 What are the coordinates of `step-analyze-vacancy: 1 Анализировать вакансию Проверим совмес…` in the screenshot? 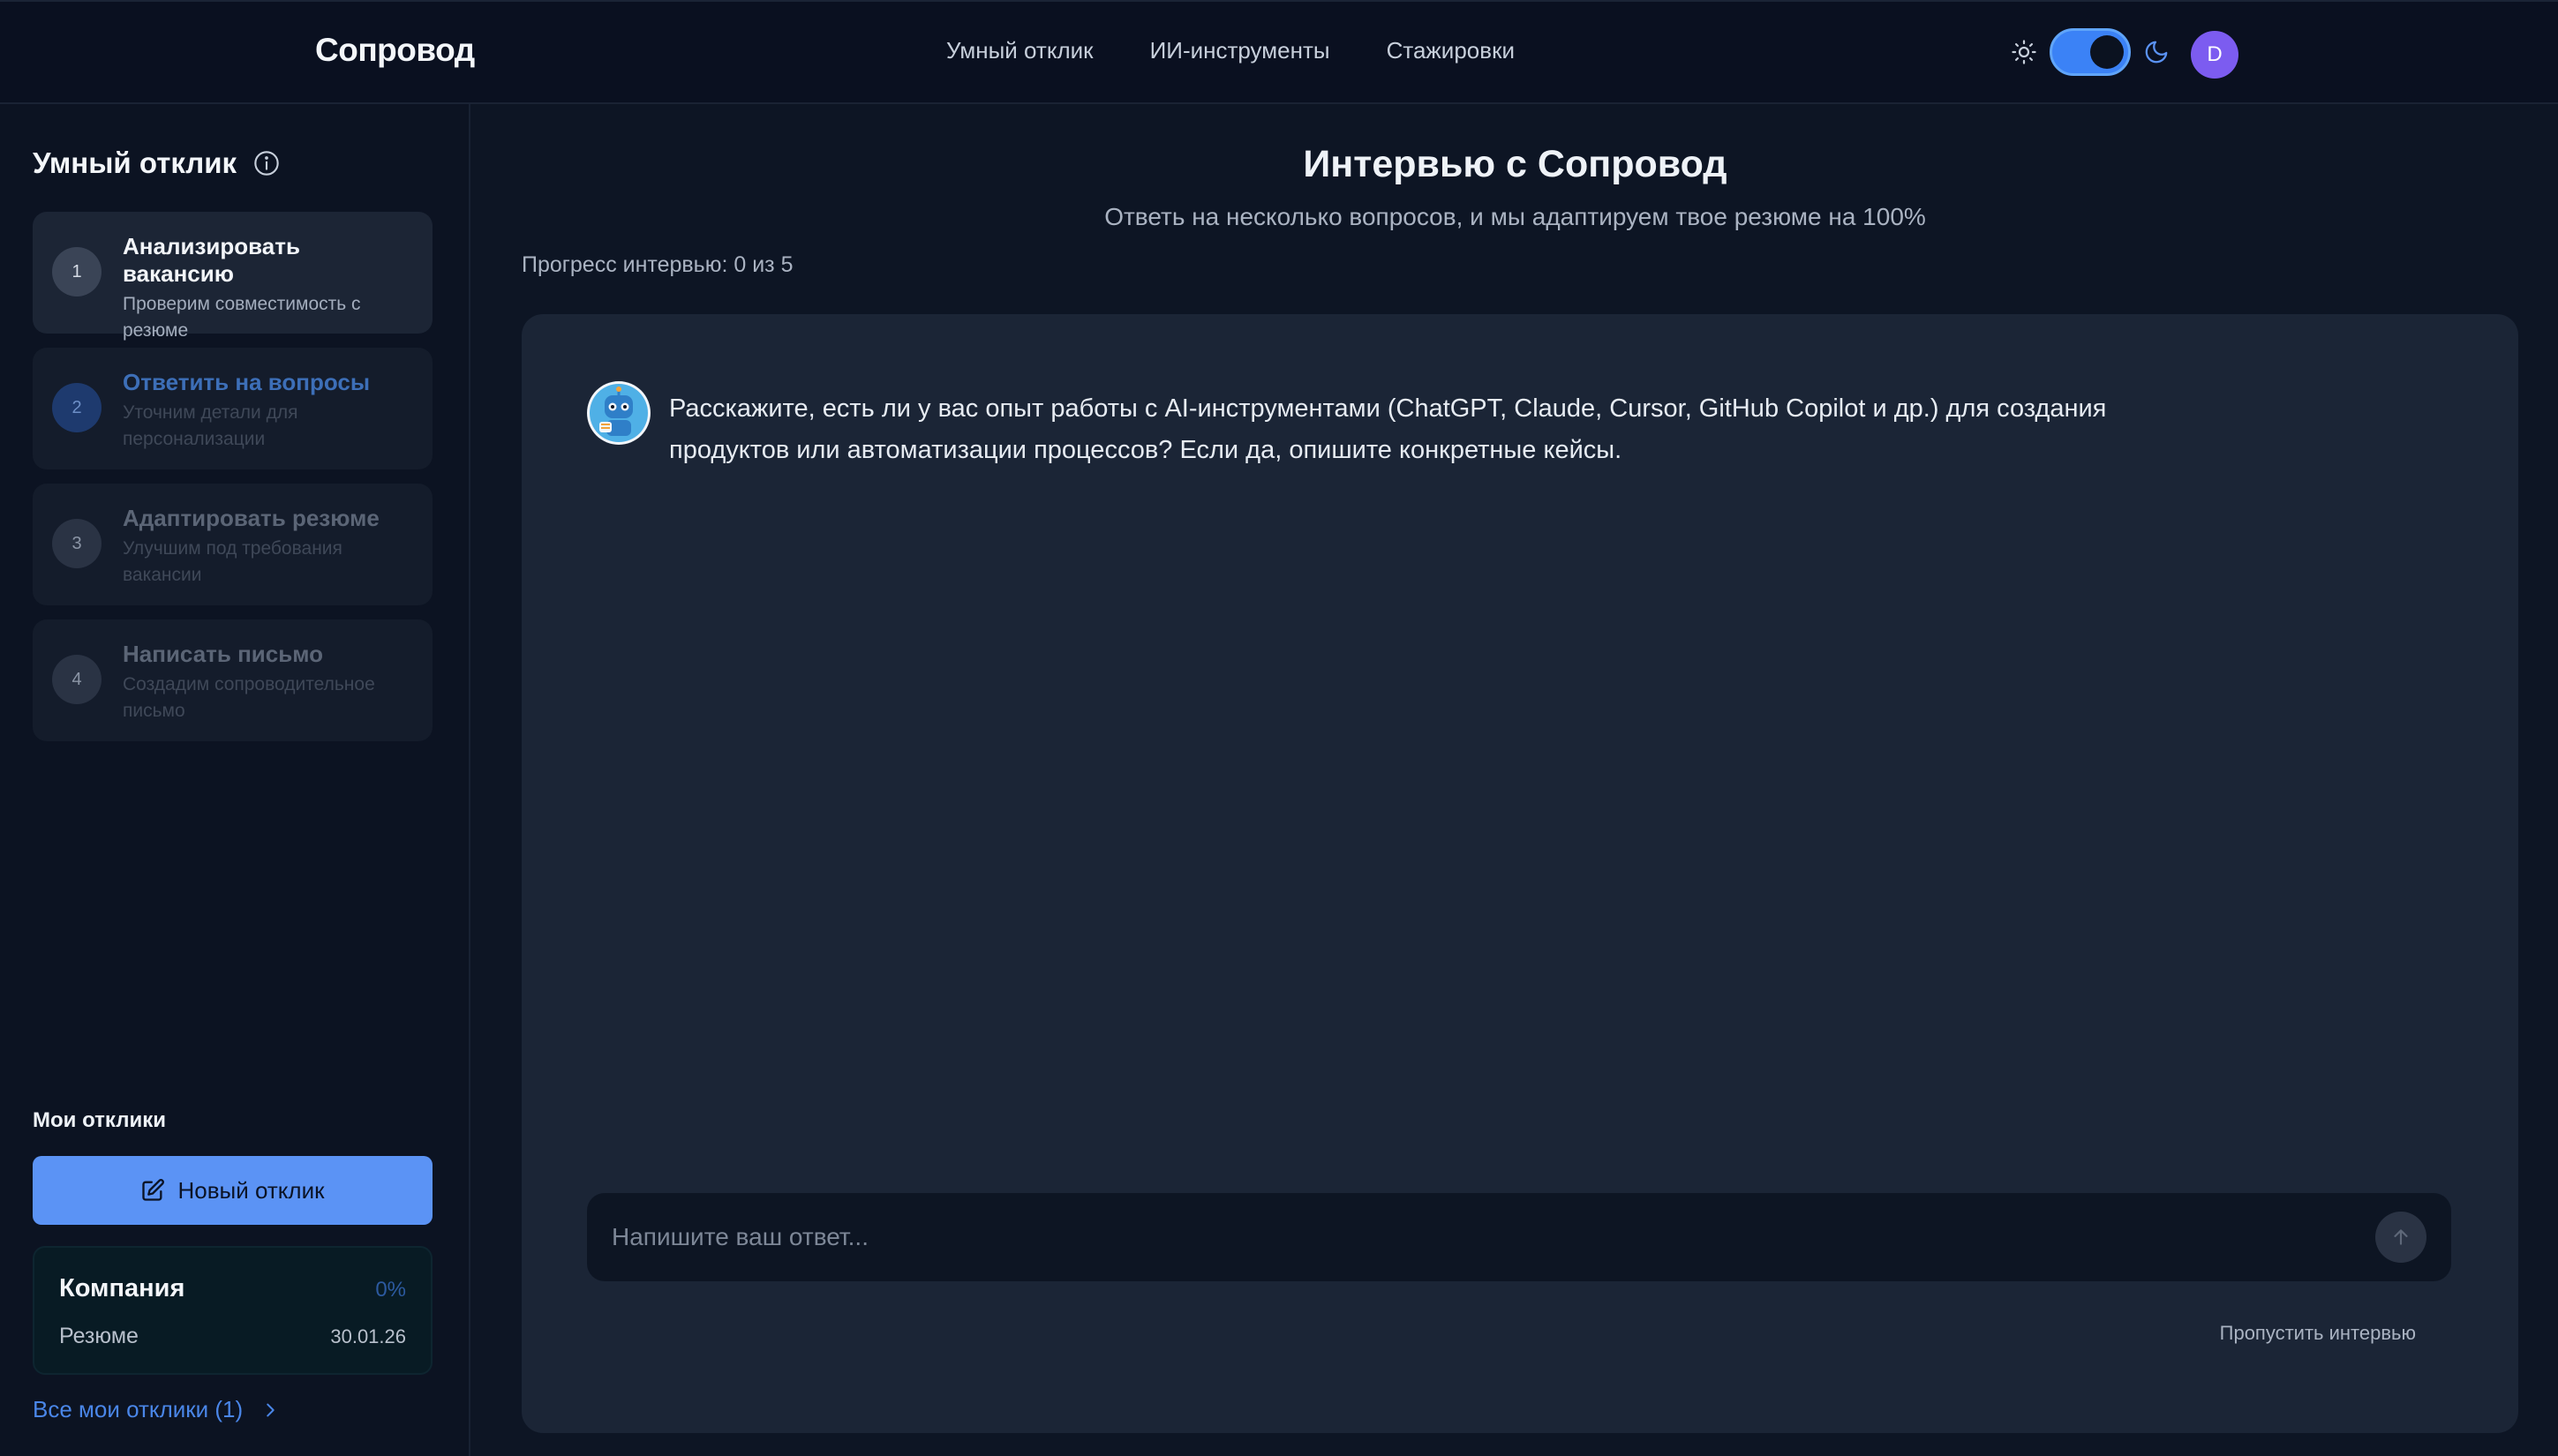 It's located at (233, 276).